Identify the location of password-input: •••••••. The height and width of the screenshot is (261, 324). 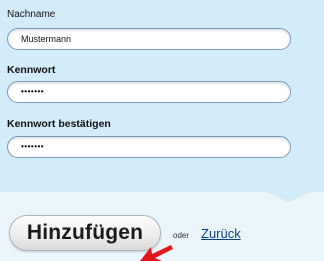
(149, 92).